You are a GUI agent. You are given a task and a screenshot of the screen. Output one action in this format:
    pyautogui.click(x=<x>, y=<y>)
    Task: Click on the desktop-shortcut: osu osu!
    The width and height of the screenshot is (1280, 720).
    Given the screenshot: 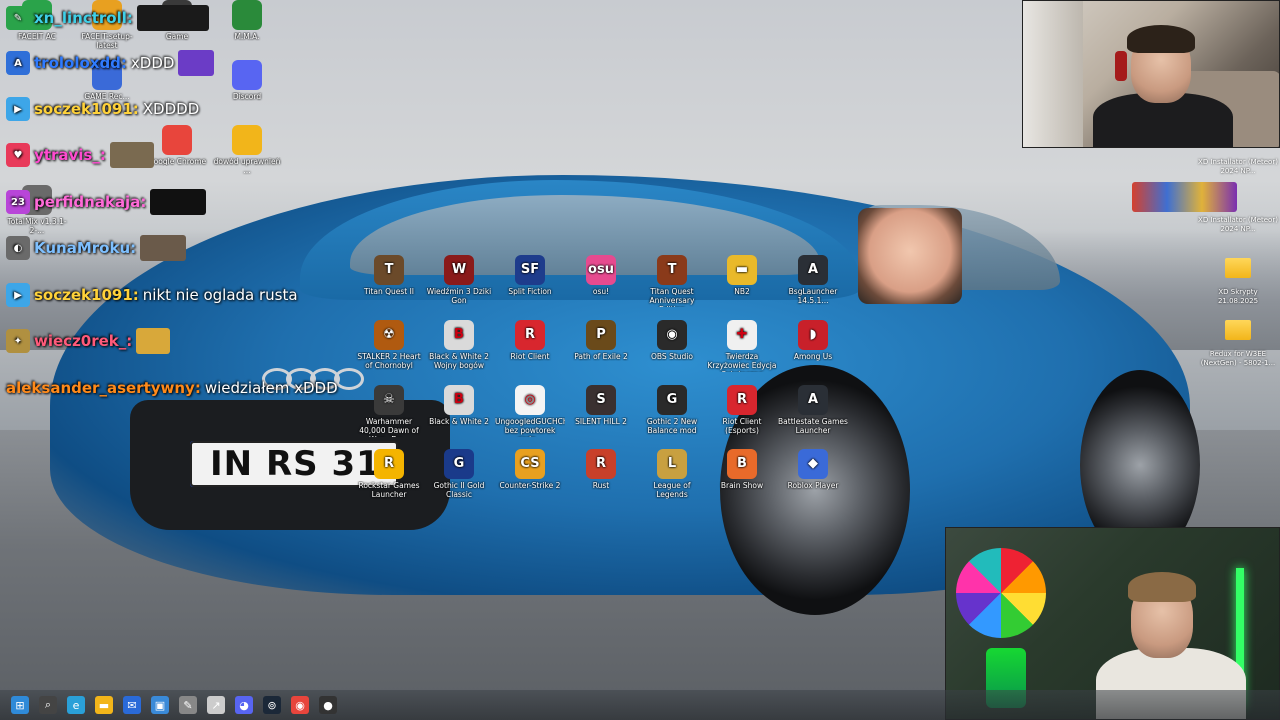 What is the action you would take?
    pyautogui.click(x=601, y=275)
    